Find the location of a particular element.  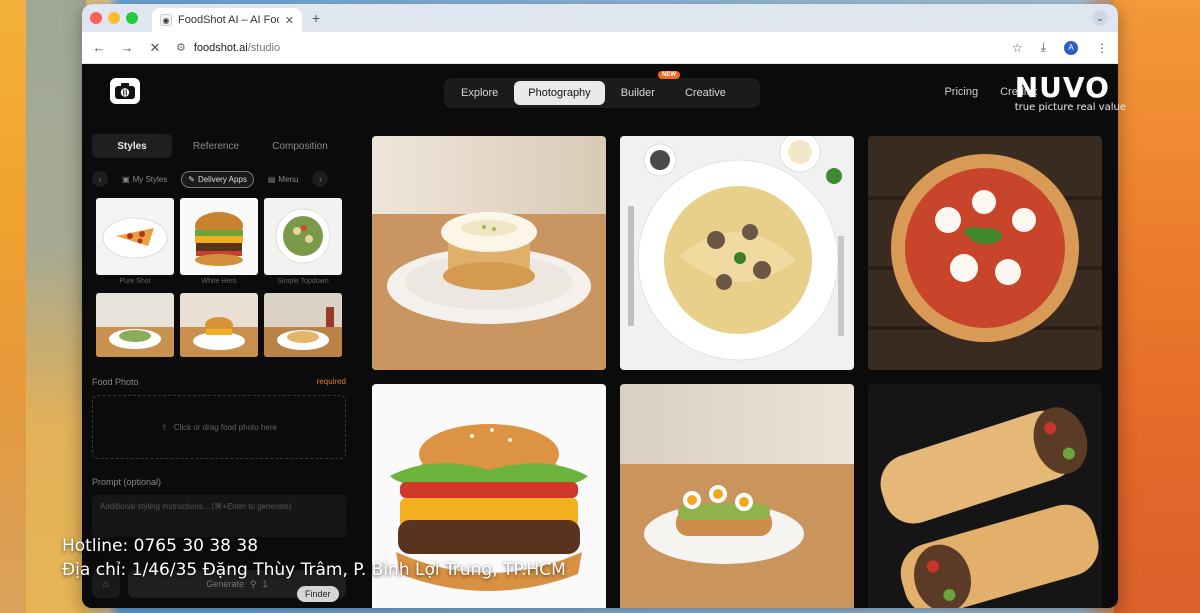

tab-photography: Photography is located at coordinates (559, 93).